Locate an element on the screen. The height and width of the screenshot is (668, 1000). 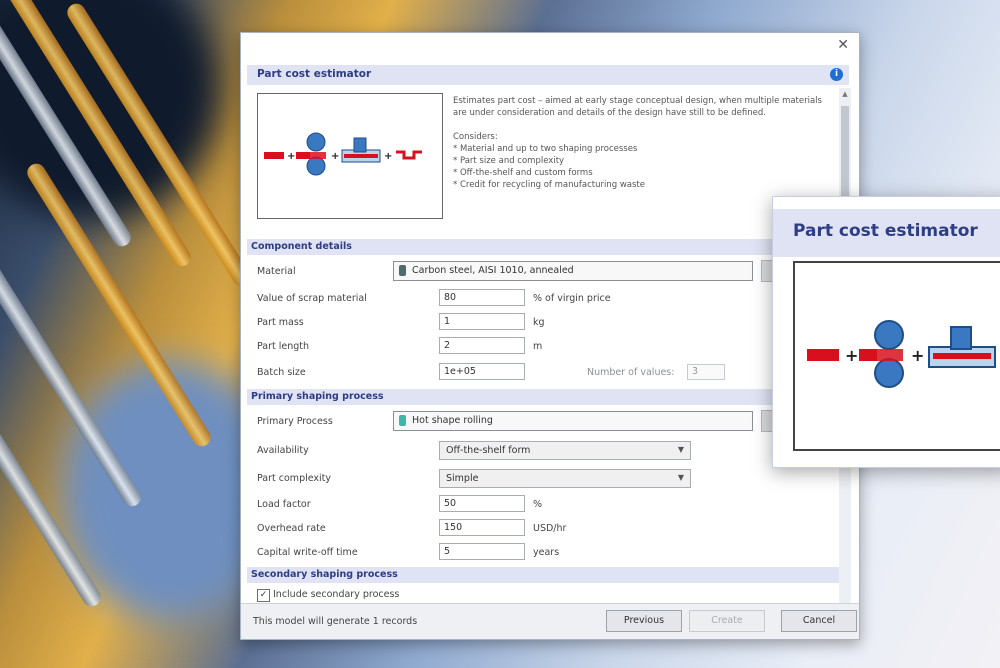
material-icon is located at coordinates (402, 270).